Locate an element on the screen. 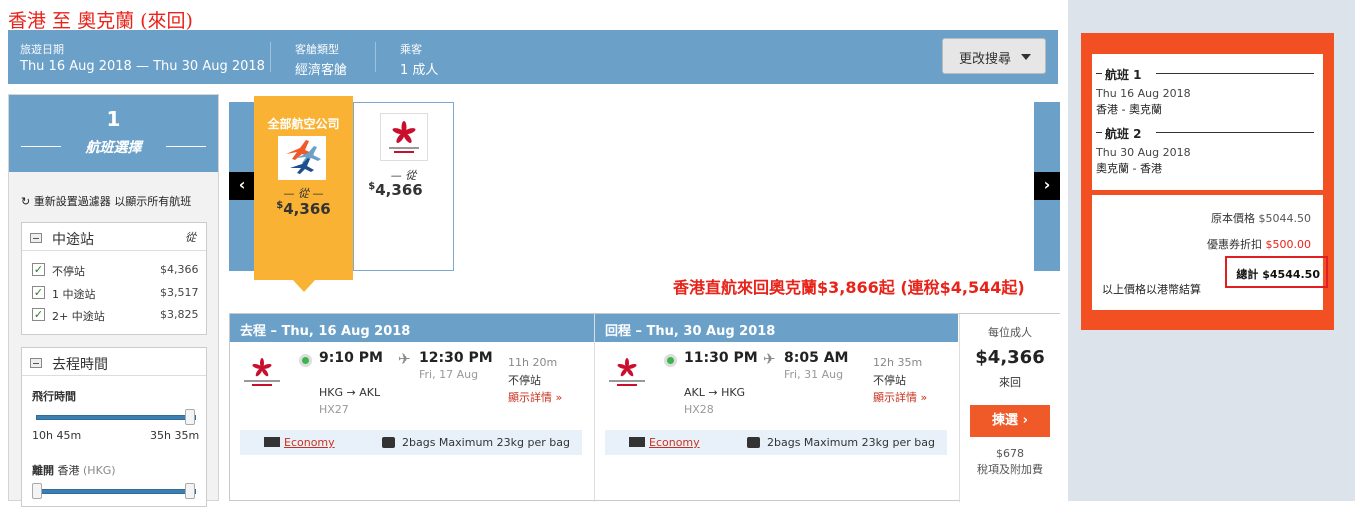  outbound-leg-header: 去程 – Thu, 16 Aug 2018 is located at coordinates (412, 328).